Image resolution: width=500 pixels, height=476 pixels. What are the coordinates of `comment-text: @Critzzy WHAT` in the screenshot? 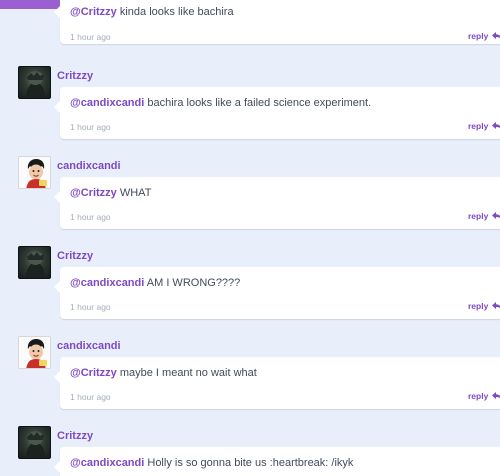 It's located at (111, 193).